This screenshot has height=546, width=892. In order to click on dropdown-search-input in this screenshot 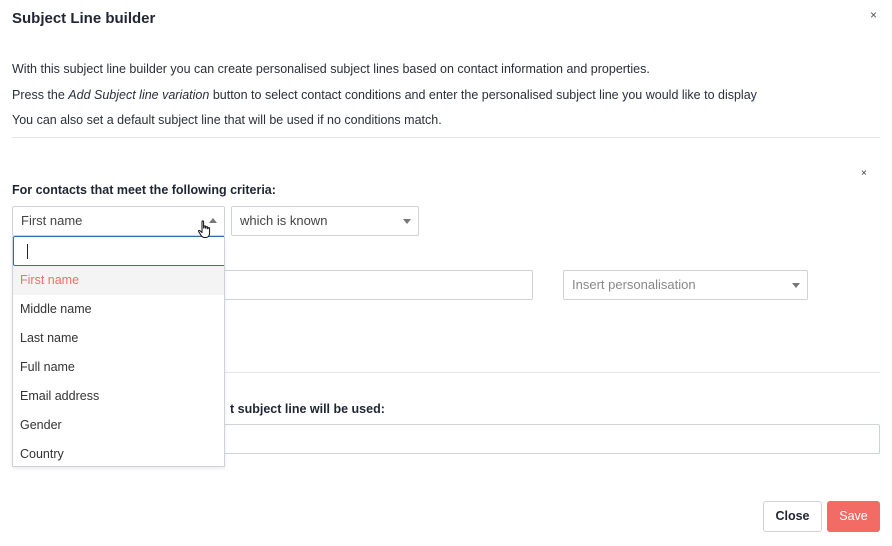, I will do `click(118, 251)`.